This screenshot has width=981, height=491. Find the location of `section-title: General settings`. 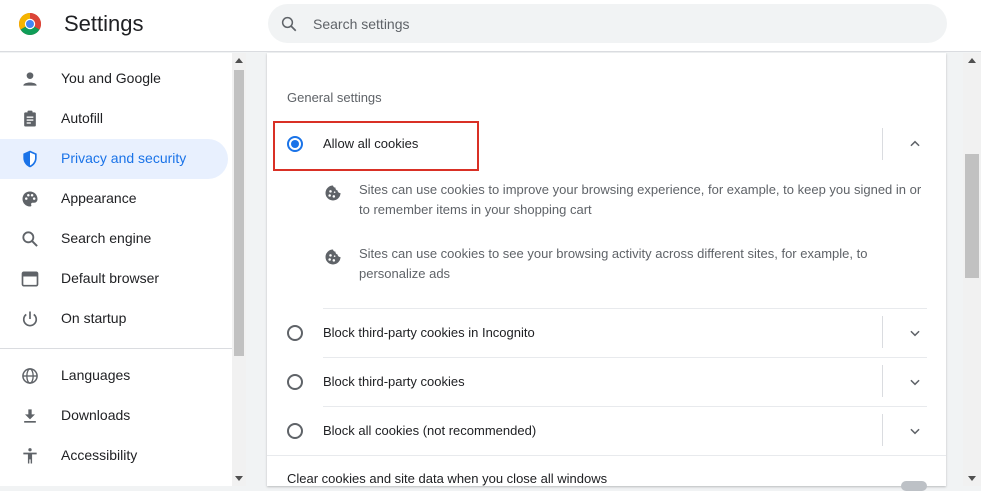

section-title: General settings is located at coordinates (334, 97).